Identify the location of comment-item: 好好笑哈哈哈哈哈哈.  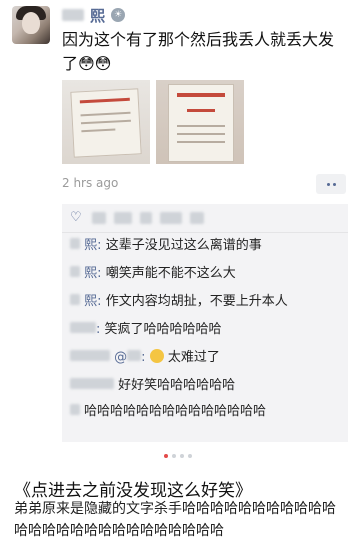
(208, 386).